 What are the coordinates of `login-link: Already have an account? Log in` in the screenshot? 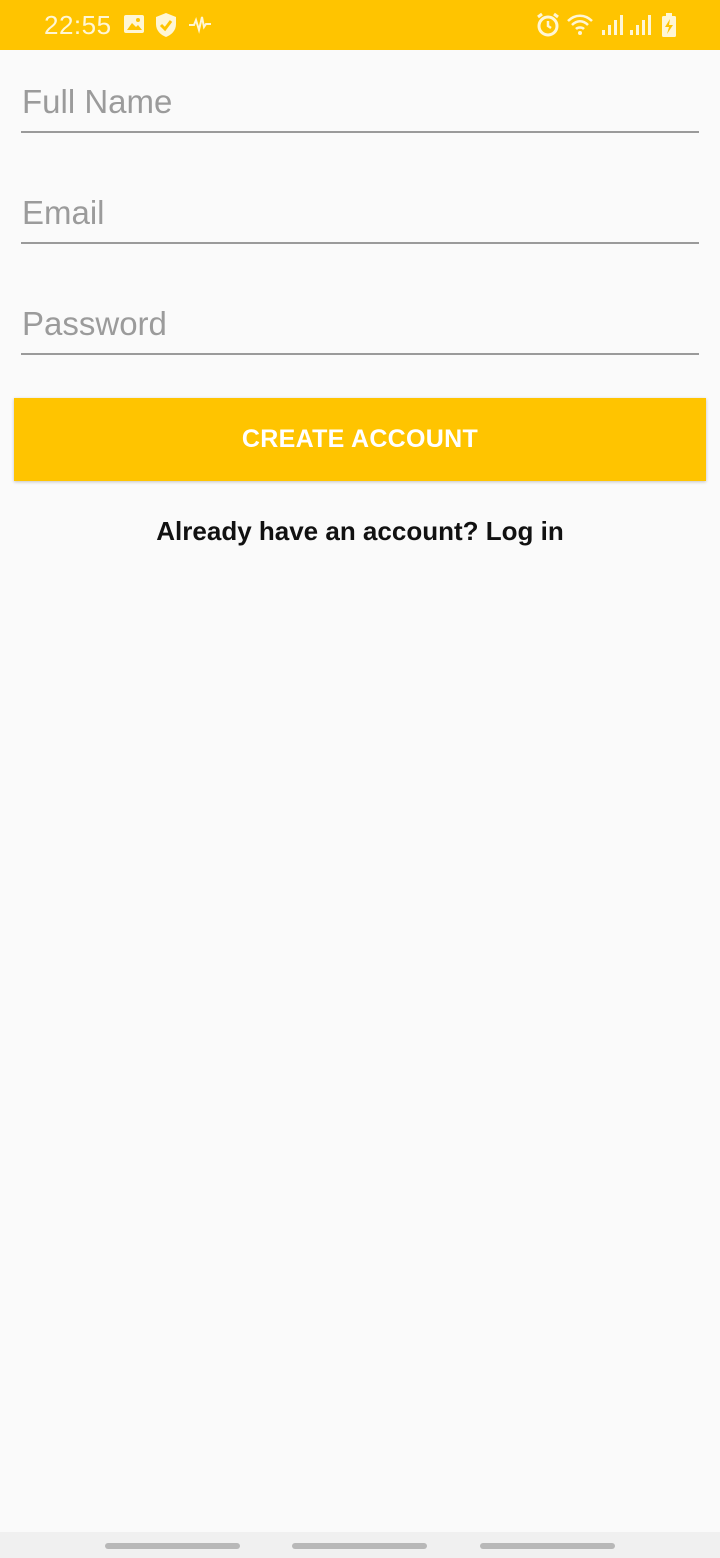 It's located at (360, 531).